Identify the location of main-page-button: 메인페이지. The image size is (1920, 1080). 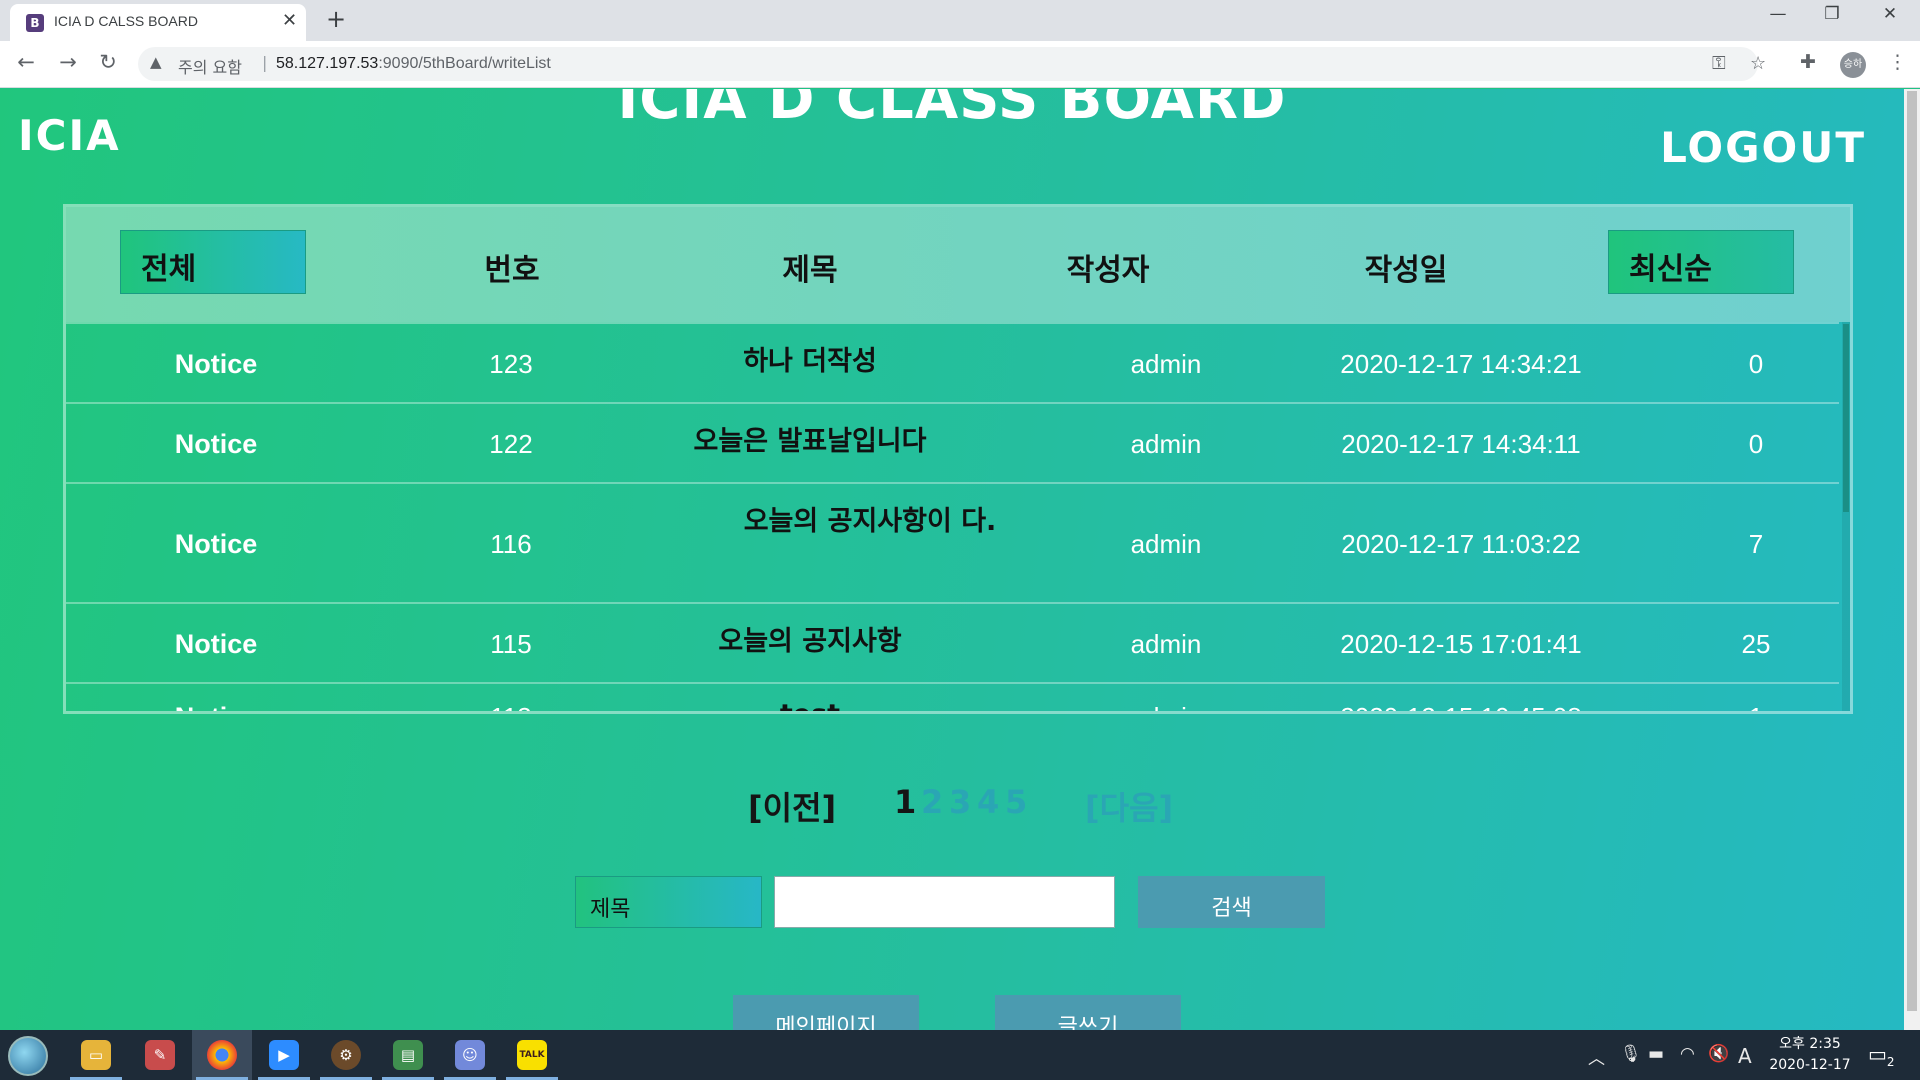
(826, 1012).